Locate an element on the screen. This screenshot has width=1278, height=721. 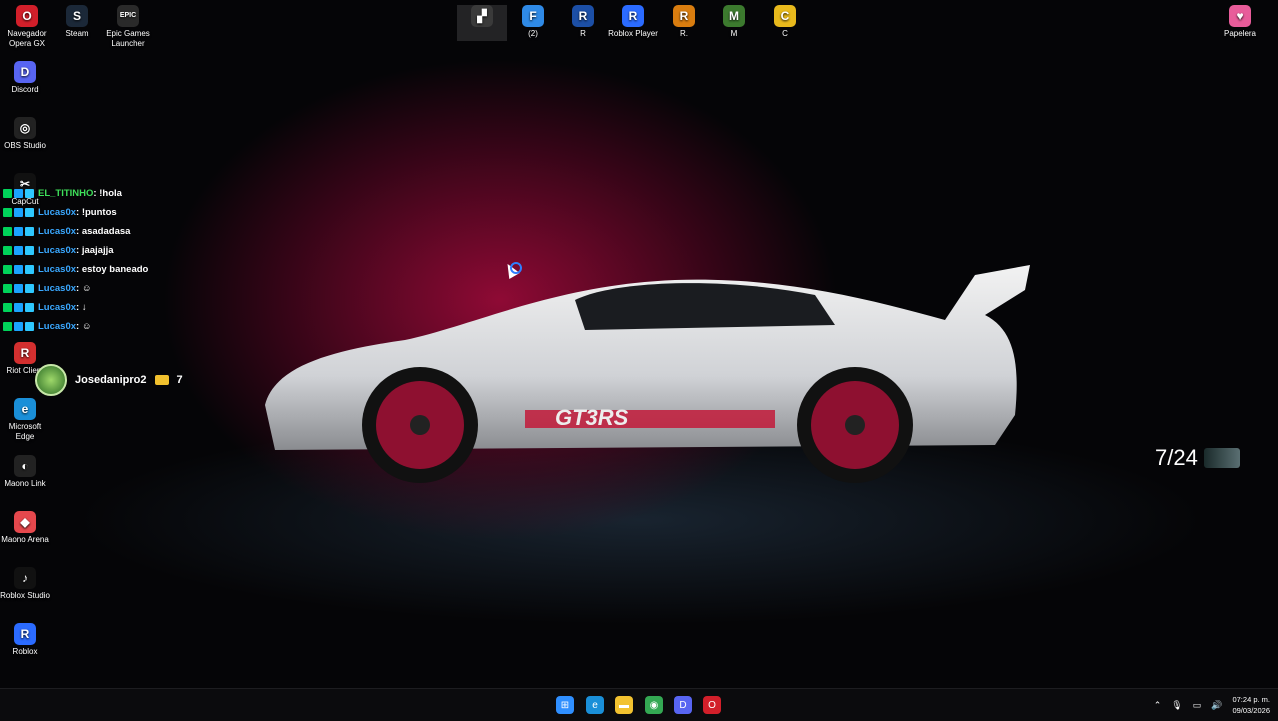
desktop-icon-steam: S Steam is located at coordinates (77, 22).